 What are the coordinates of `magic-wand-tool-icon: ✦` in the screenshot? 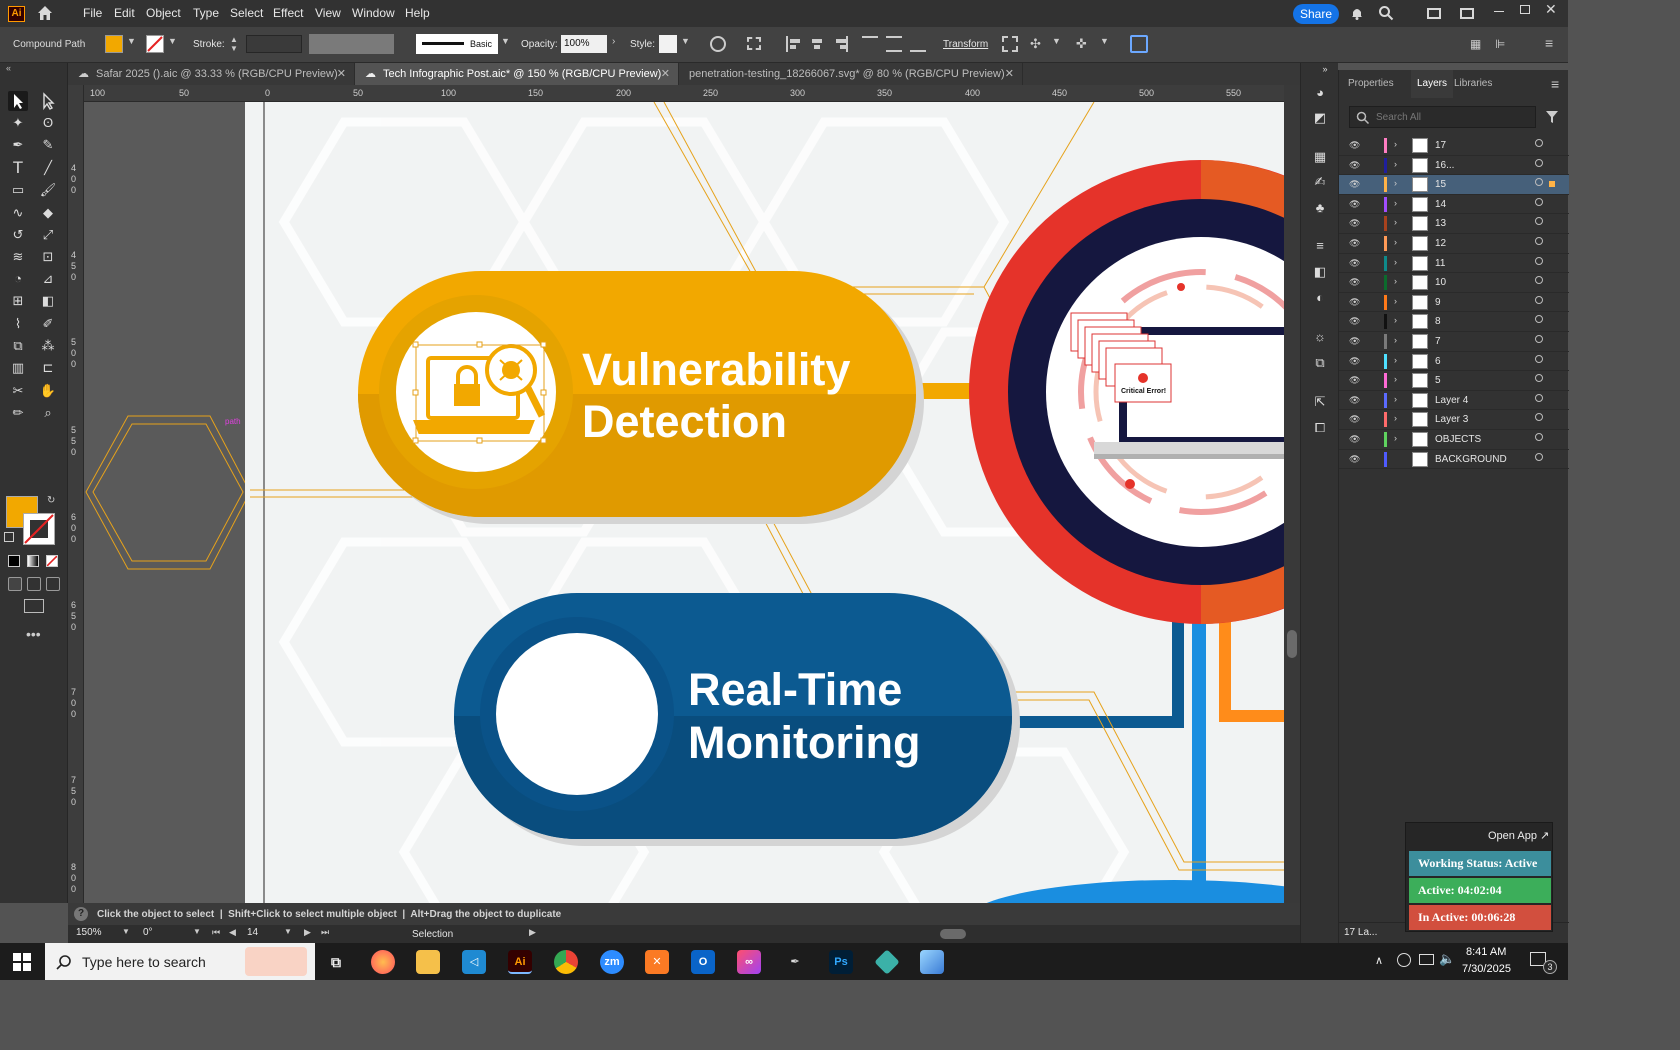 It's located at (18, 123).